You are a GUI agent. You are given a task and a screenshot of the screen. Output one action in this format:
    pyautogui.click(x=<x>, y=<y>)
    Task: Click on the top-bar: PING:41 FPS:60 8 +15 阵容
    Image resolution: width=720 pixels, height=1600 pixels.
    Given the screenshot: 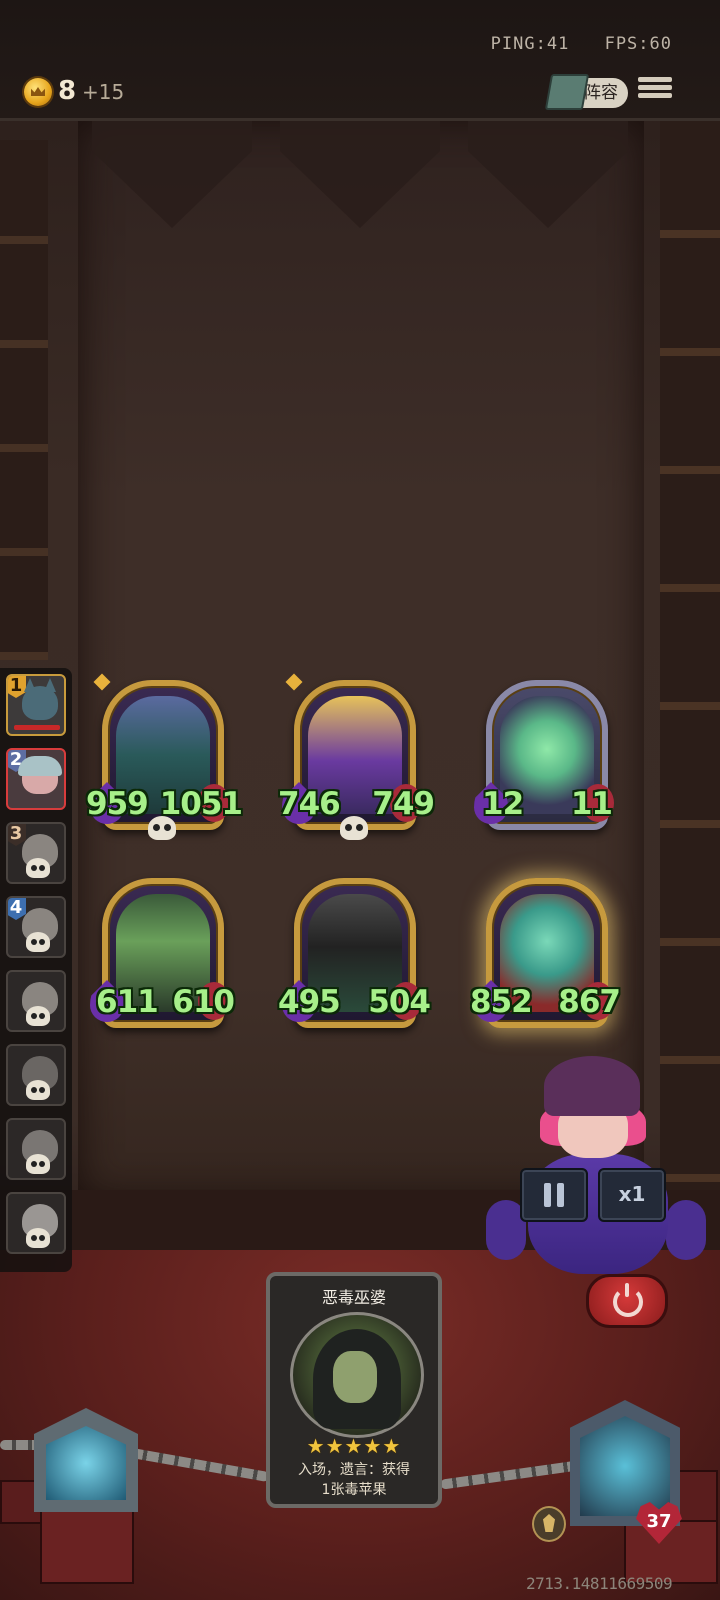 What is the action you would take?
    pyautogui.click(x=360, y=60)
    